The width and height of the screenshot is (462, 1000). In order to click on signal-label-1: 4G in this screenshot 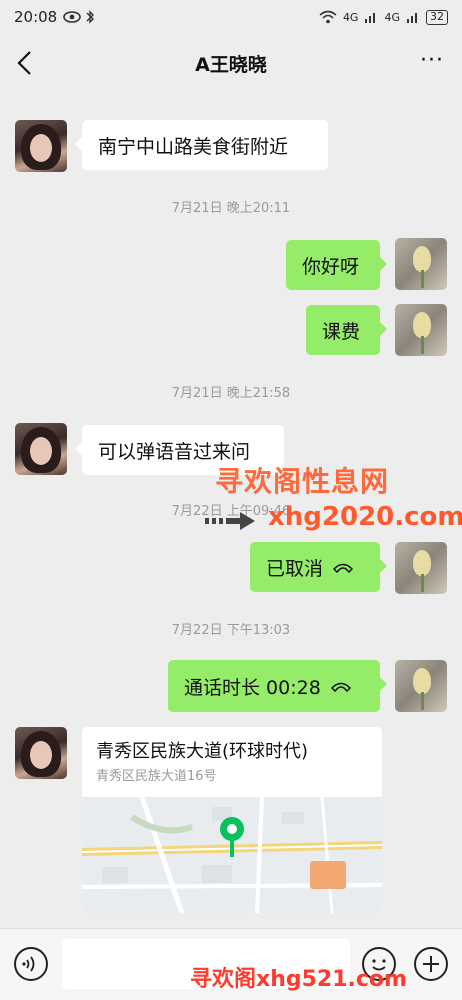, I will do `click(350, 17)`.